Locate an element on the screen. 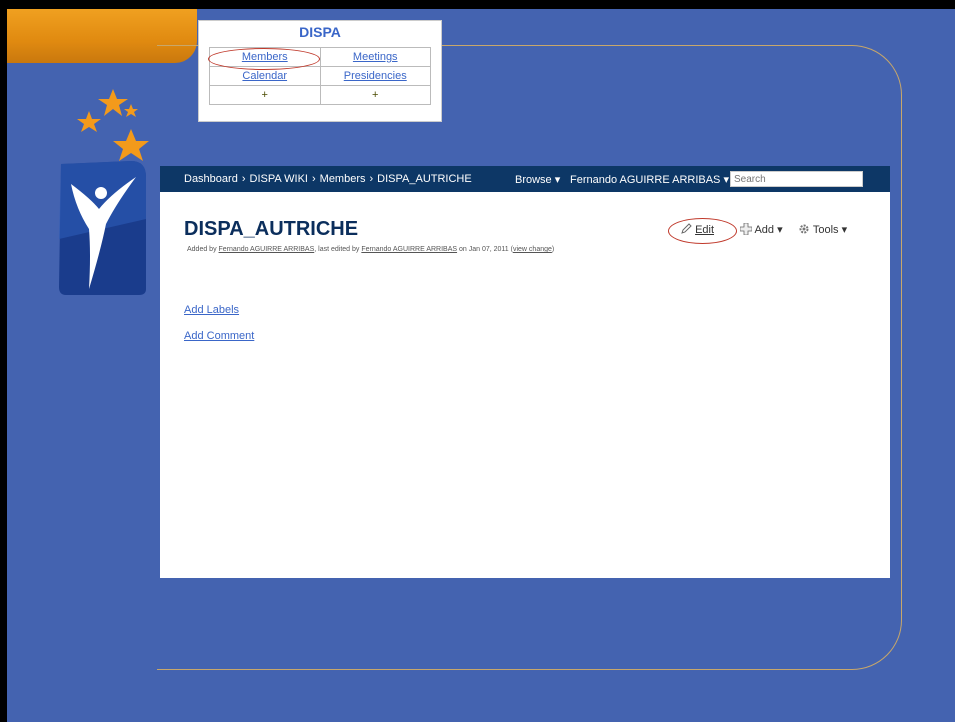 The height and width of the screenshot is (722, 955). add-labels-link: Add Labels is located at coordinates (211, 310).